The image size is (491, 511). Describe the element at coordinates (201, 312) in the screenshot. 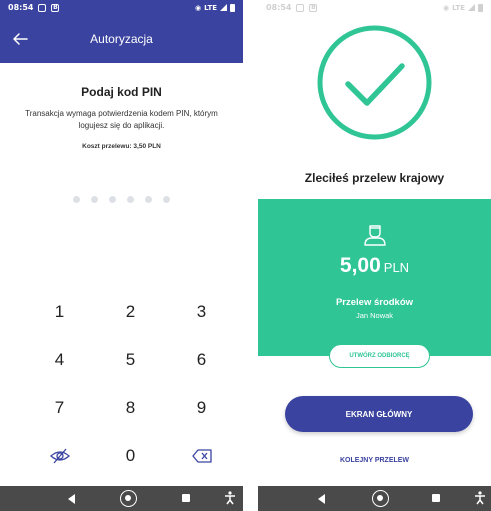

I see `key-3: 3` at that location.